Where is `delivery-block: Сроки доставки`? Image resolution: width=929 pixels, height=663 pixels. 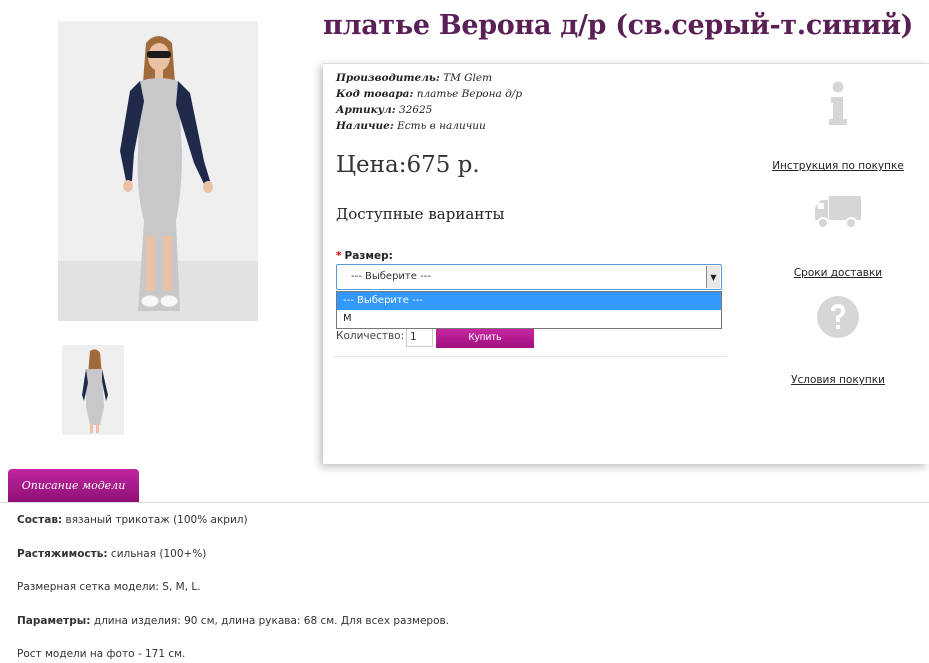 delivery-block: Сроки доставки is located at coordinates (838, 233).